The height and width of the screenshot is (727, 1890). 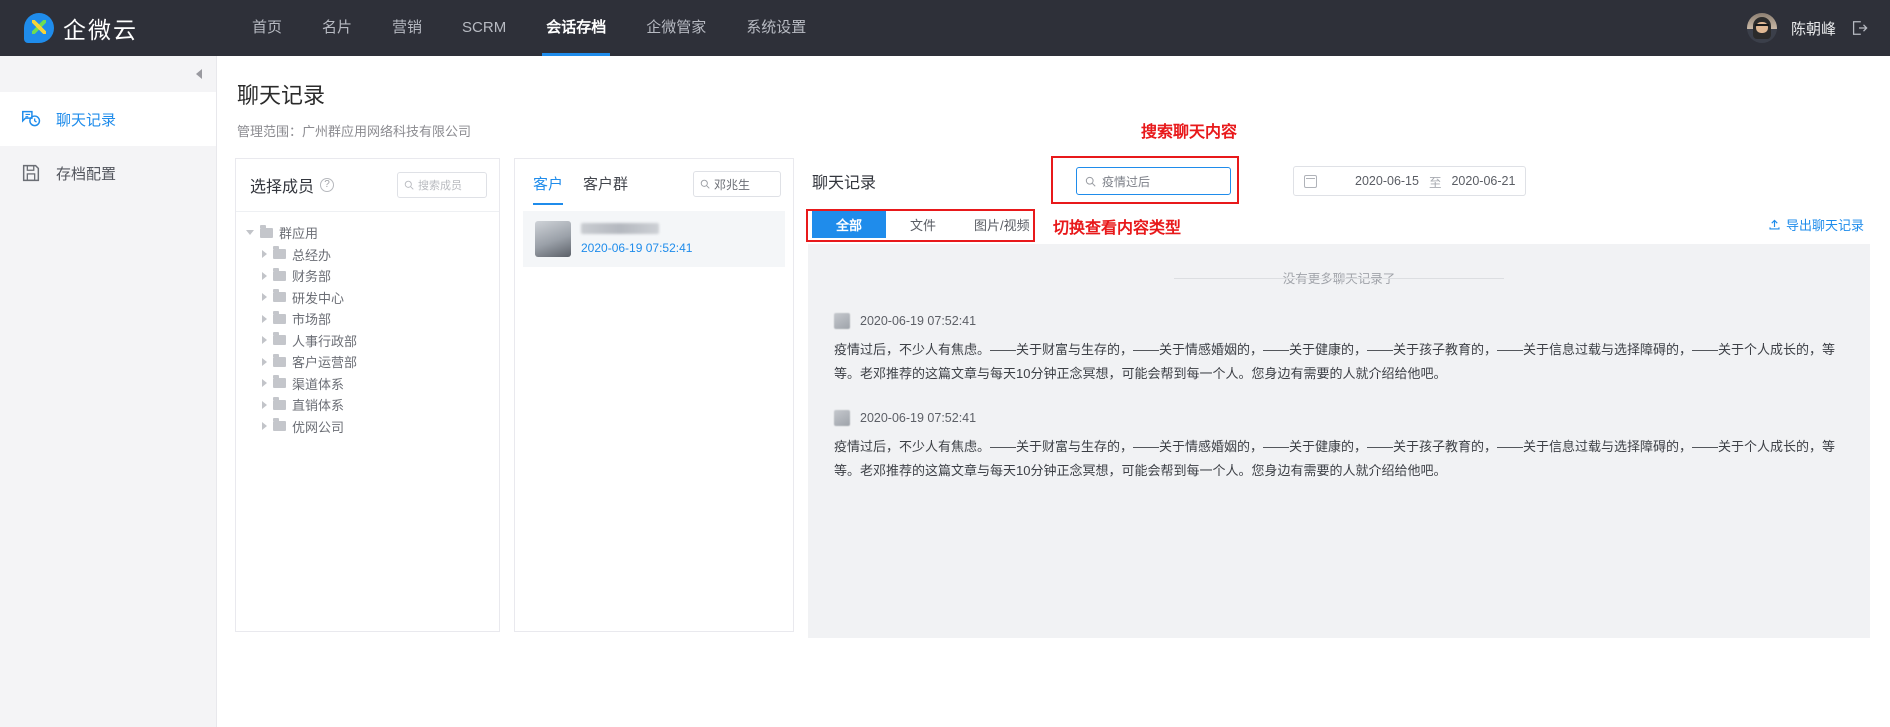 I want to click on content-type-filter-row: 全部 文件 图片/视频 导出聊天记录, so click(x=1339, y=224).